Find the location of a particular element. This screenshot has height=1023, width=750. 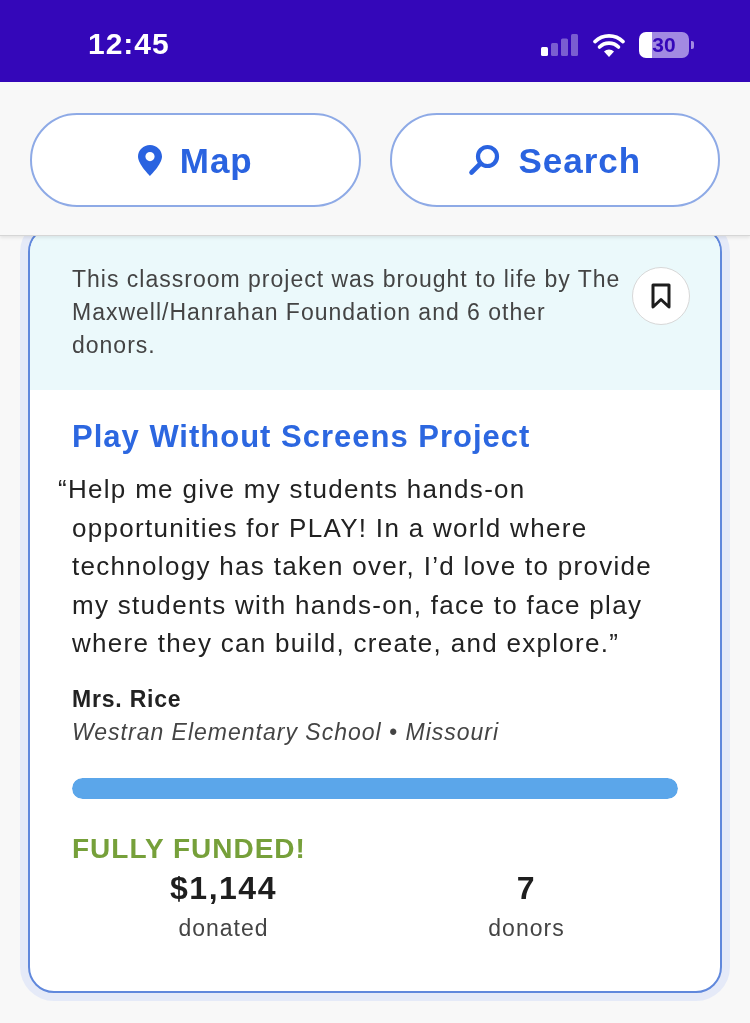

signal-icon is located at coordinates (560, 45).